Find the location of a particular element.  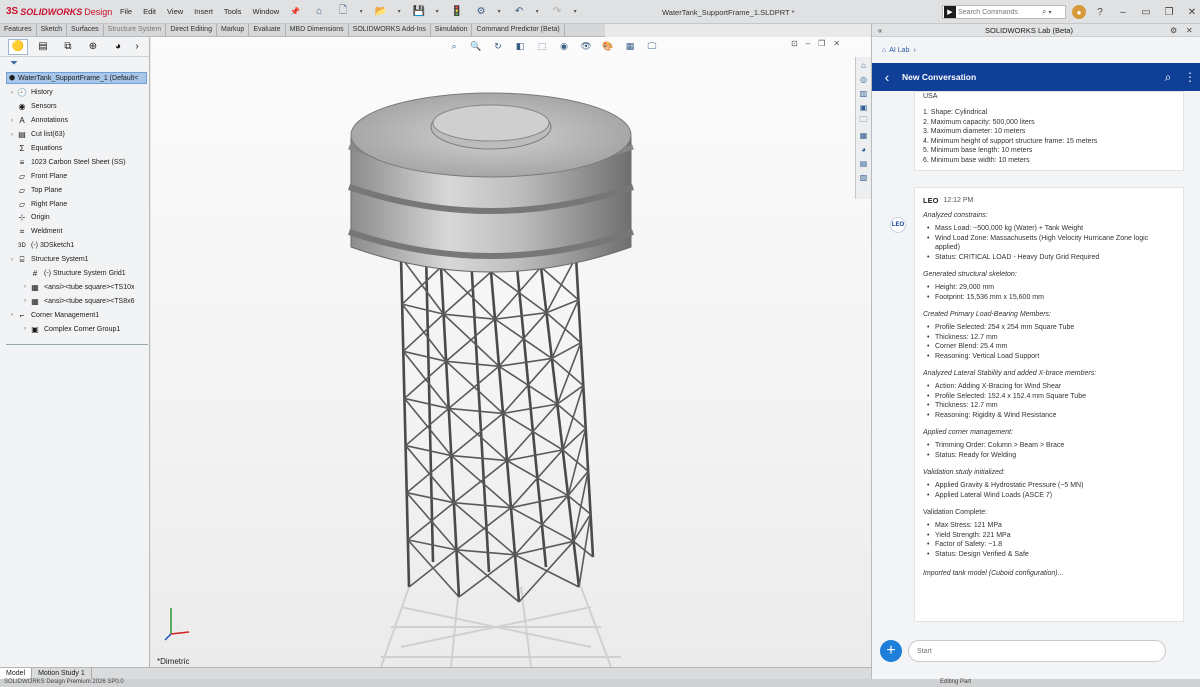

tab-mbd-dimensions: MBD Dimensions is located at coordinates (317, 30).